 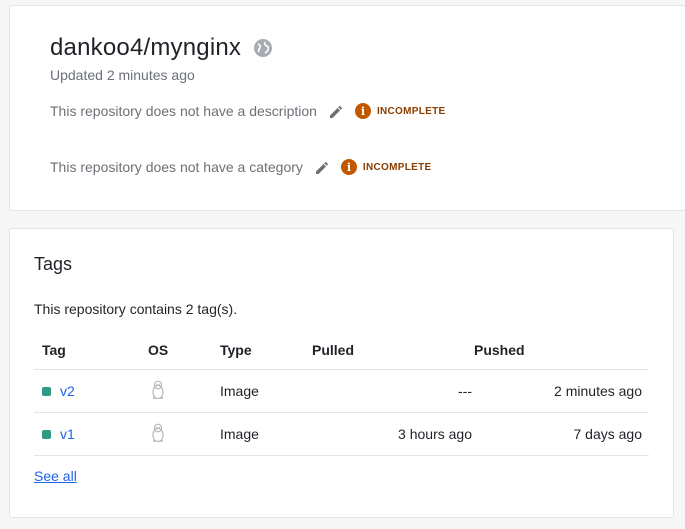 I want to click on table-row: v2 Image --- 2 minutes ago, so click(x=341, y=391).